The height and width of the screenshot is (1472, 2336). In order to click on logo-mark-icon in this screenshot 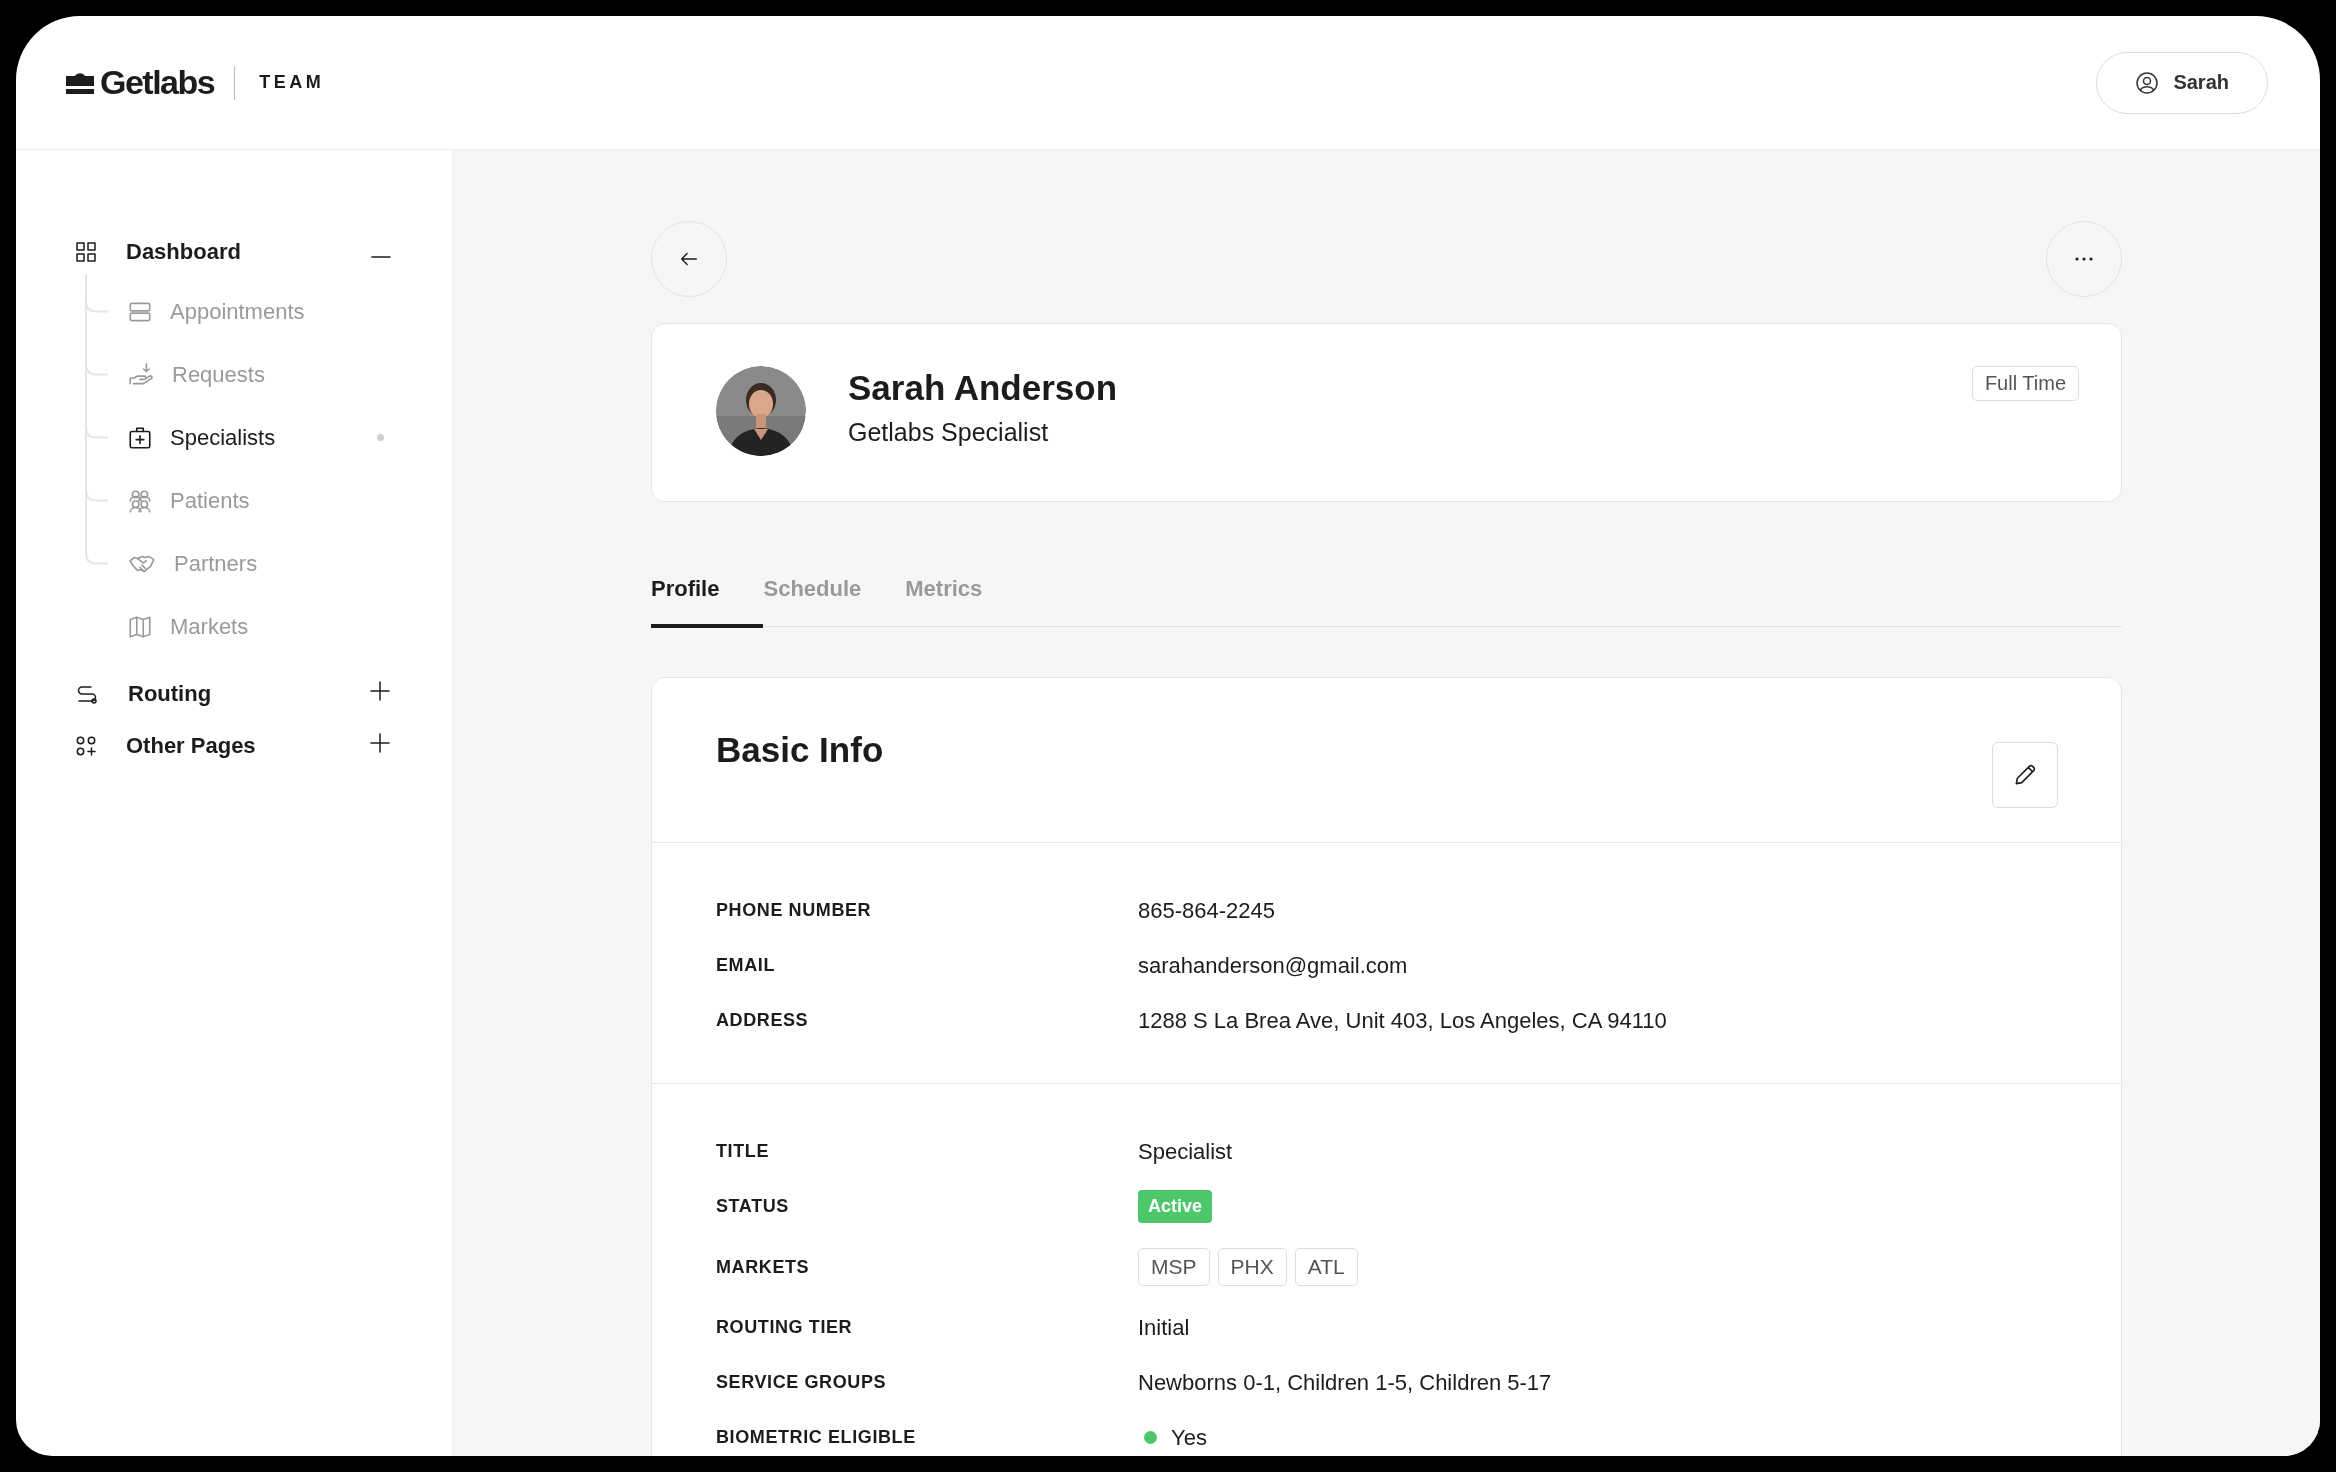, I will do `click(80, 82)`.